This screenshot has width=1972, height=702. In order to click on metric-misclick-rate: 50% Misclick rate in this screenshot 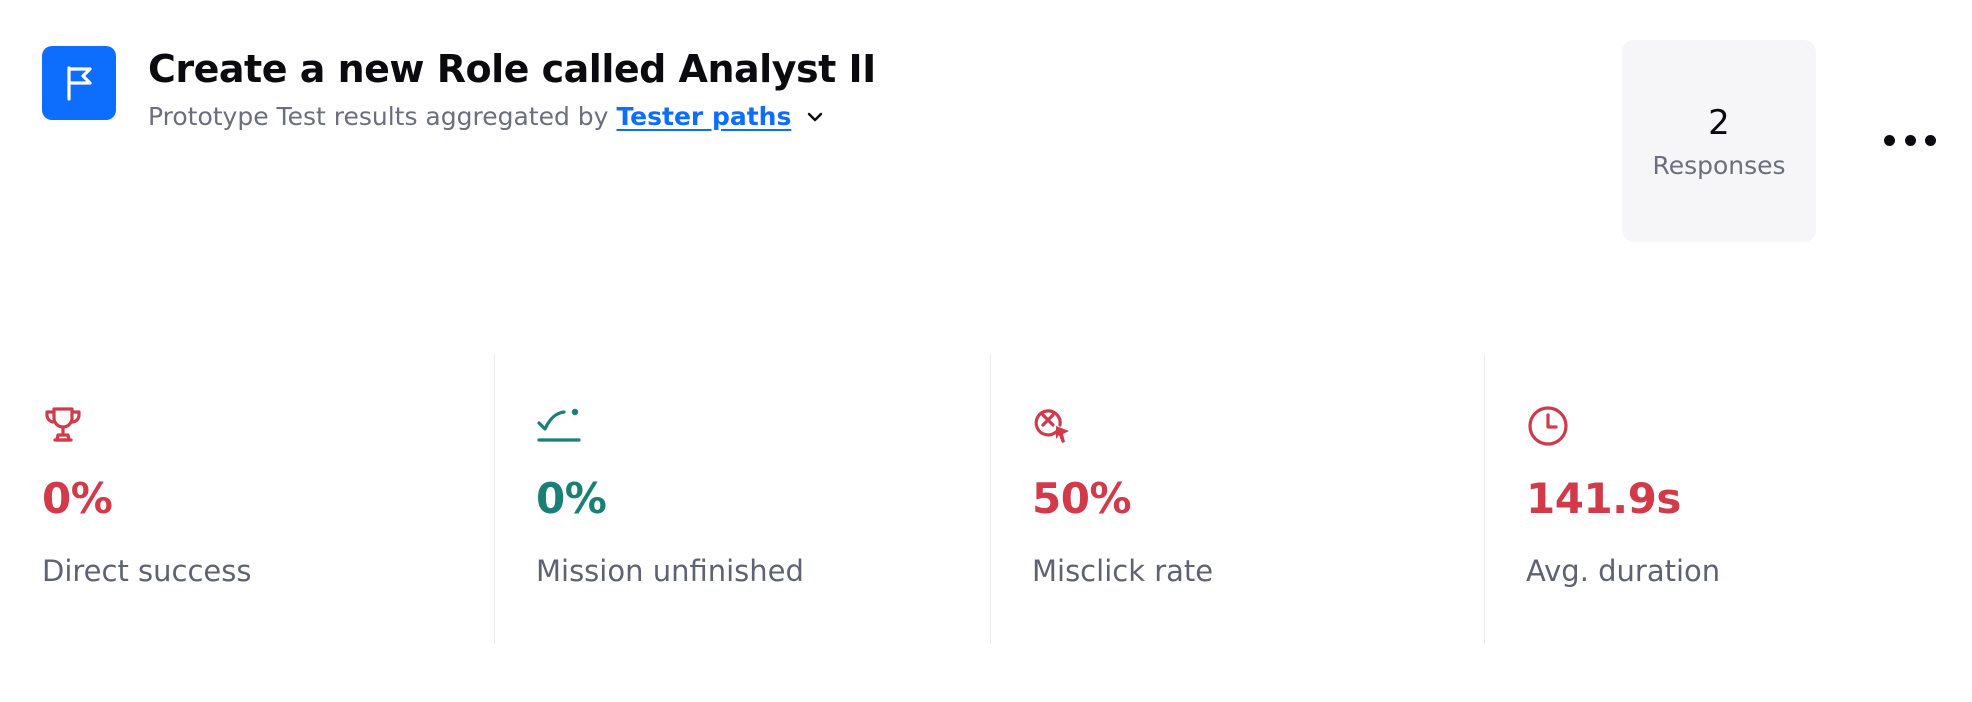, I will do `click(1237, 499)`.